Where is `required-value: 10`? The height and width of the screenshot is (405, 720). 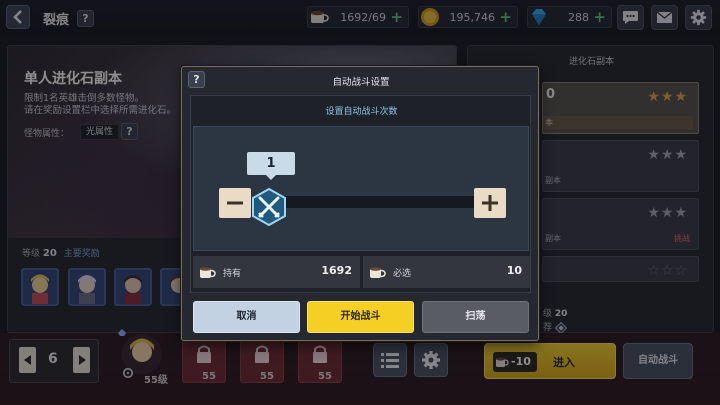 required-value: 10 is located at coordinates (514, 270).